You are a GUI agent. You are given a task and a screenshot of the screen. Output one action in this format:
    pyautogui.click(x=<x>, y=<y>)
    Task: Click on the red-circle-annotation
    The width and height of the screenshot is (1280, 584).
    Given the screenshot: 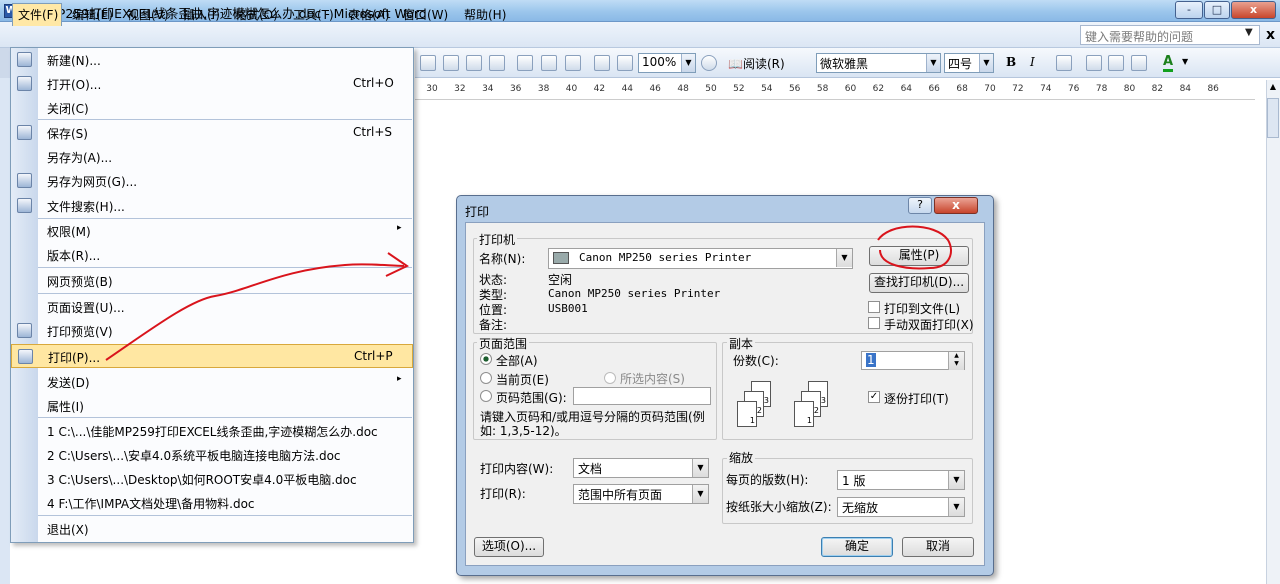 What is the action you would take?
    pyautogui.click(x=914, y=247)
    